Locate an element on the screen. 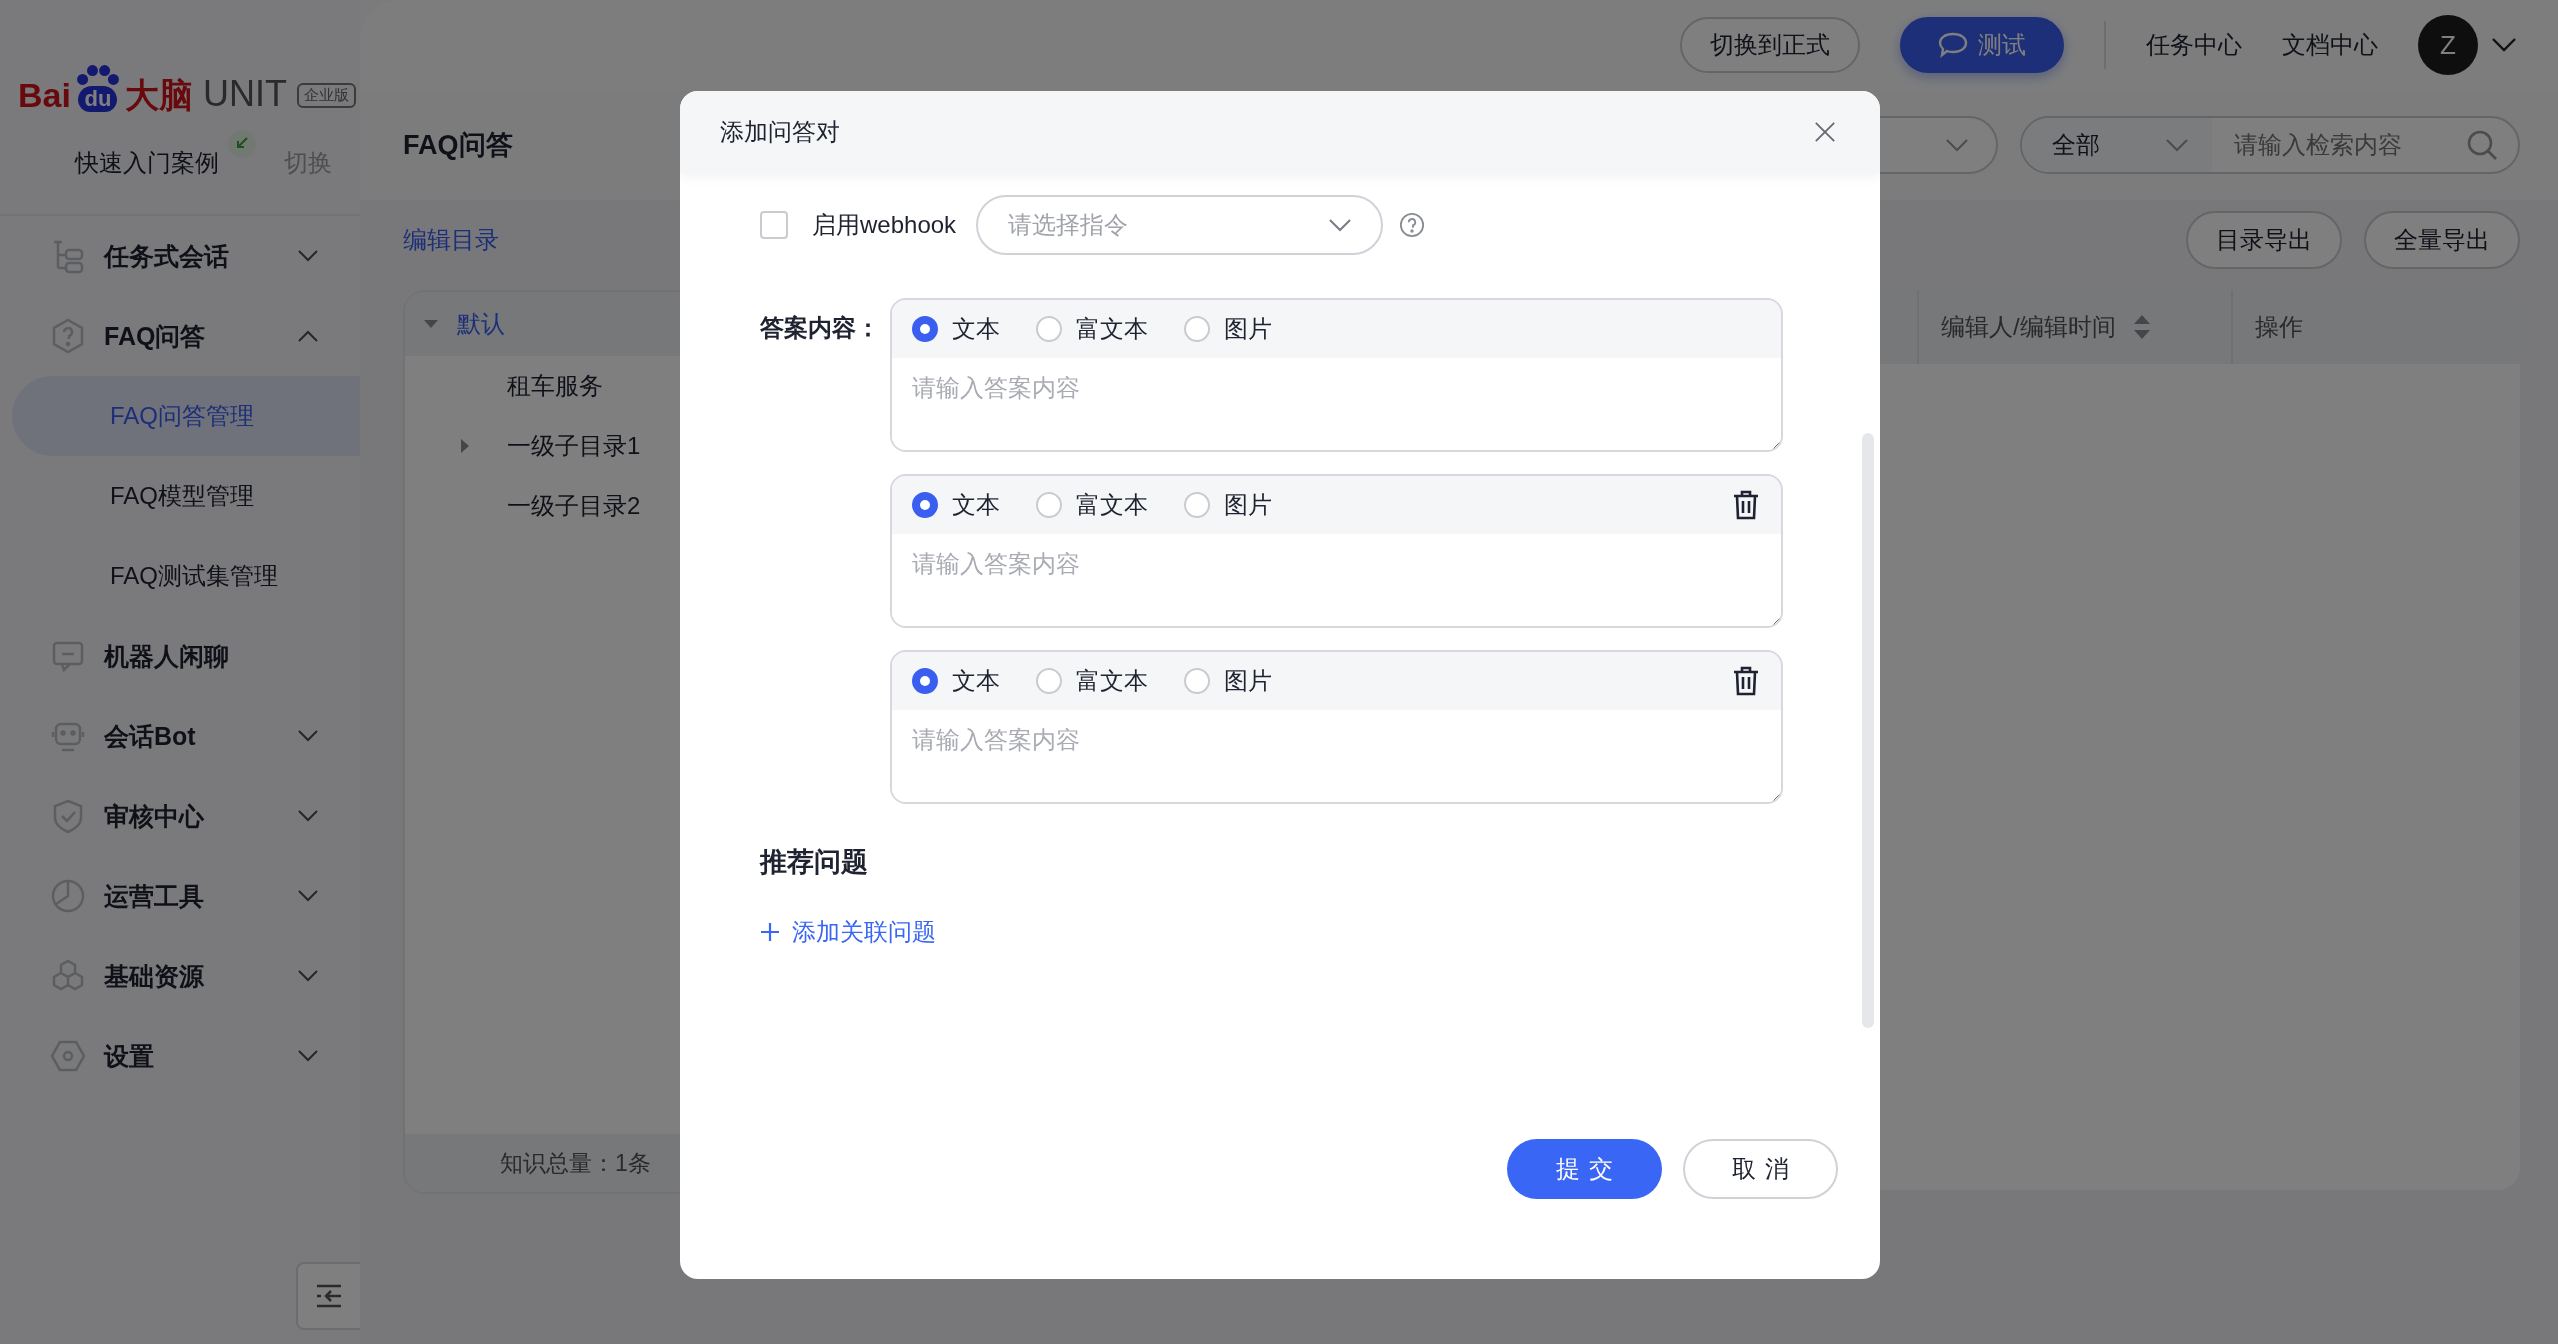 The width and height of the screenshot is (2558, 1344). help-icon is located at coordinates (1412, 225).